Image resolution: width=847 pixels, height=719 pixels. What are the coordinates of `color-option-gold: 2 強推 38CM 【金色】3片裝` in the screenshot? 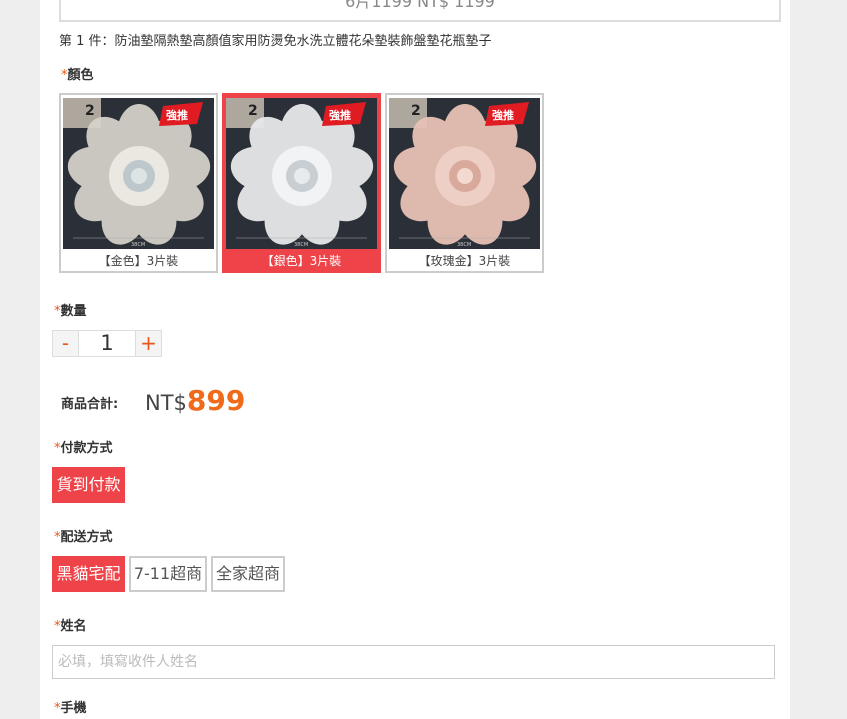 It's located at (138, 183).